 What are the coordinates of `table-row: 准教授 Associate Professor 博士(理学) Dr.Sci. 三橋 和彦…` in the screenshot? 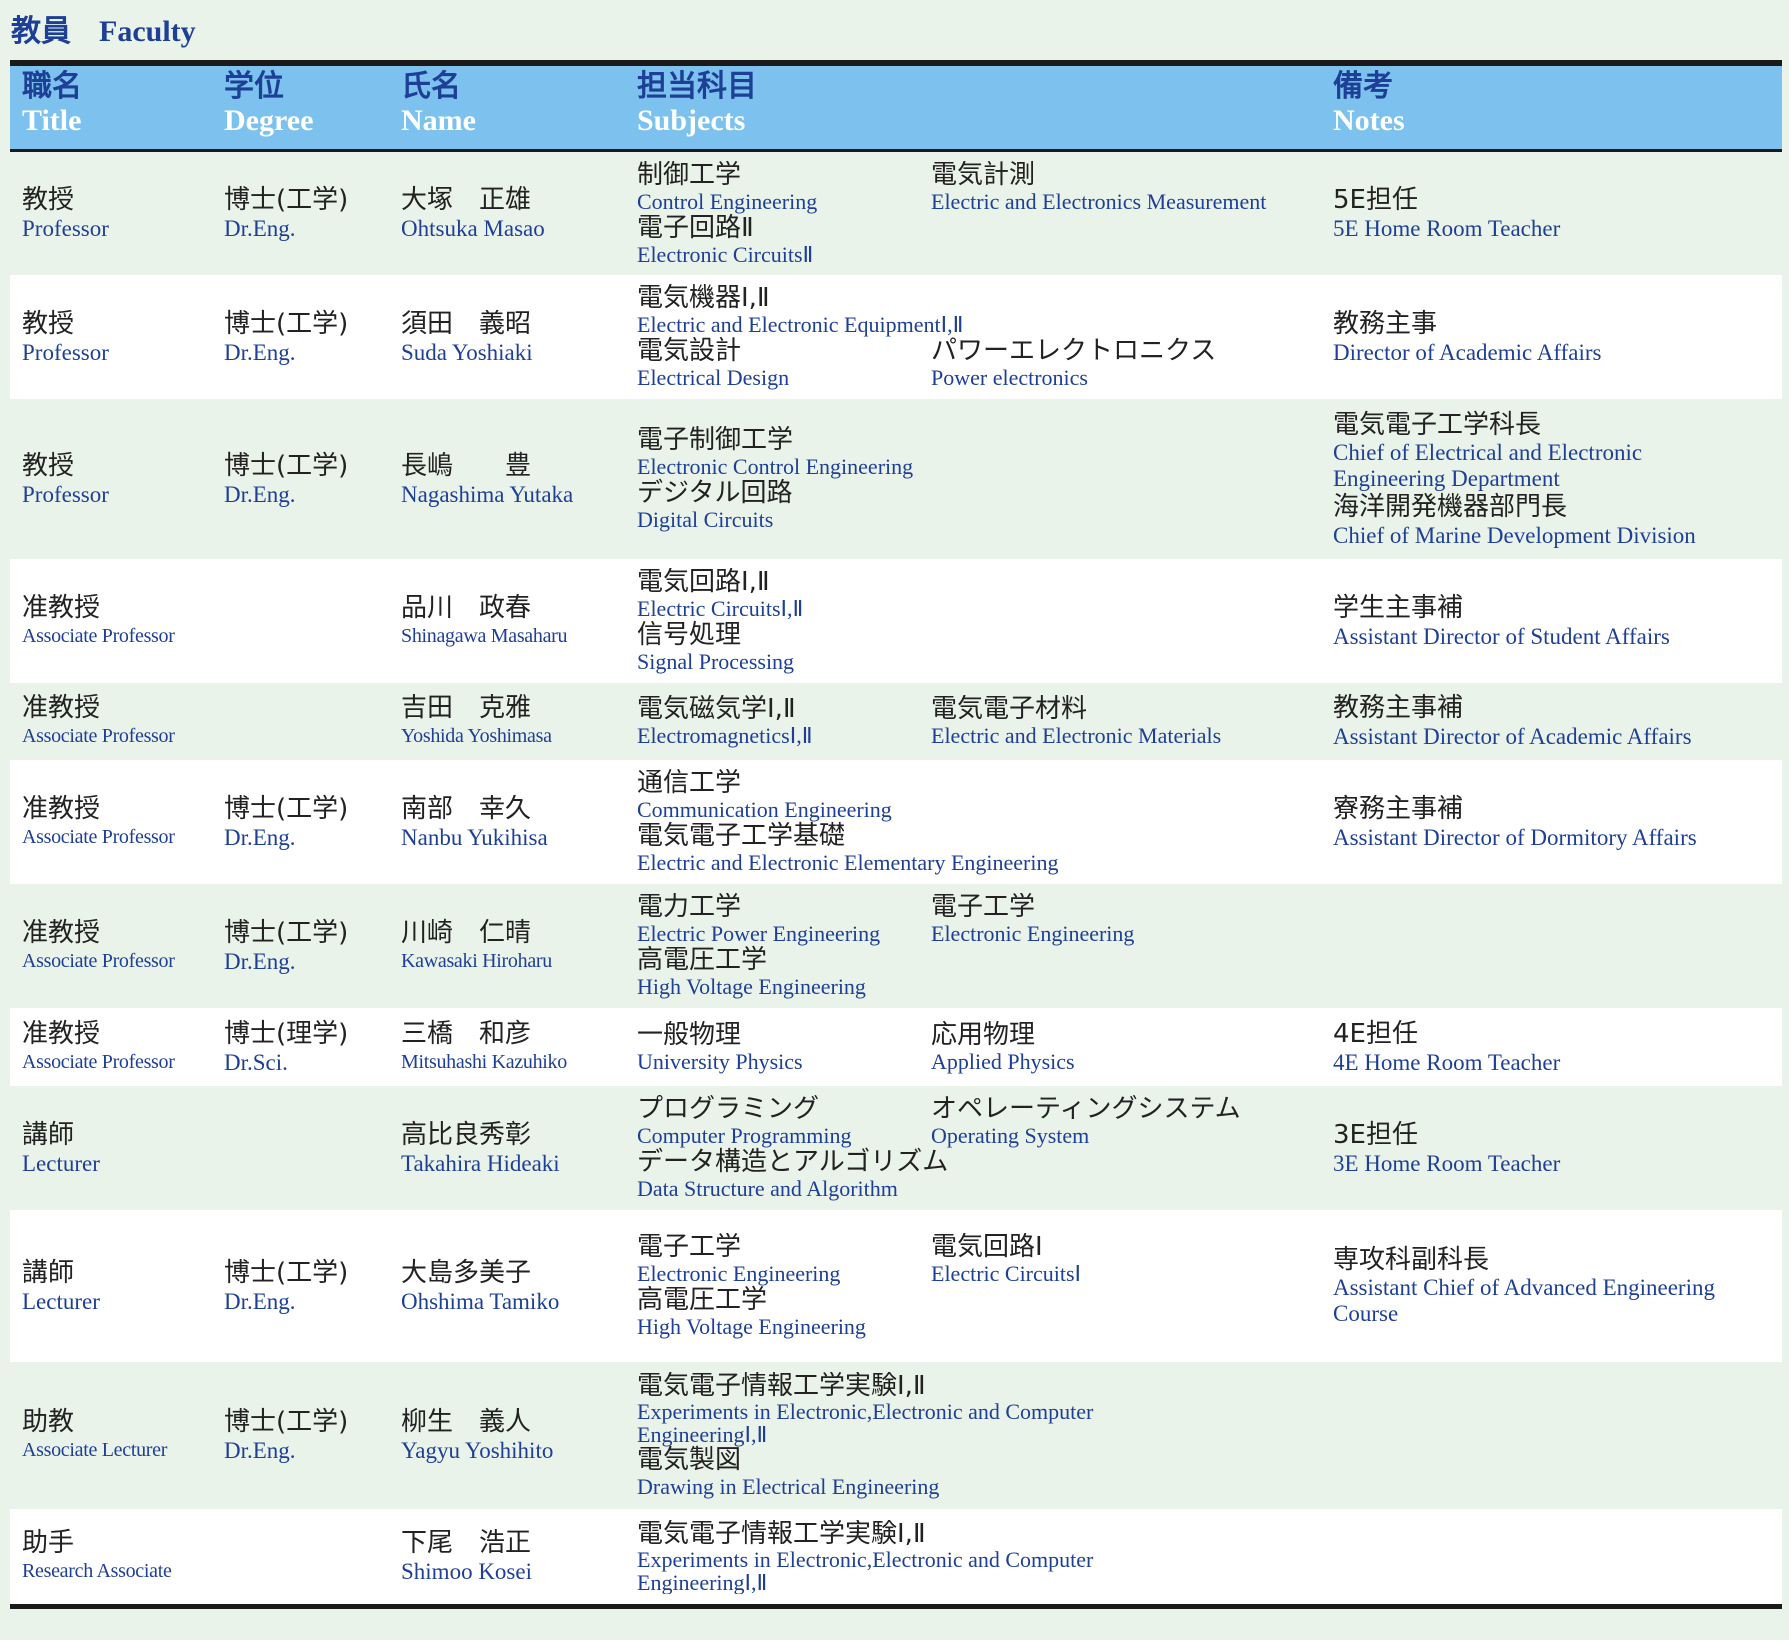 It's located at (896, 1047).